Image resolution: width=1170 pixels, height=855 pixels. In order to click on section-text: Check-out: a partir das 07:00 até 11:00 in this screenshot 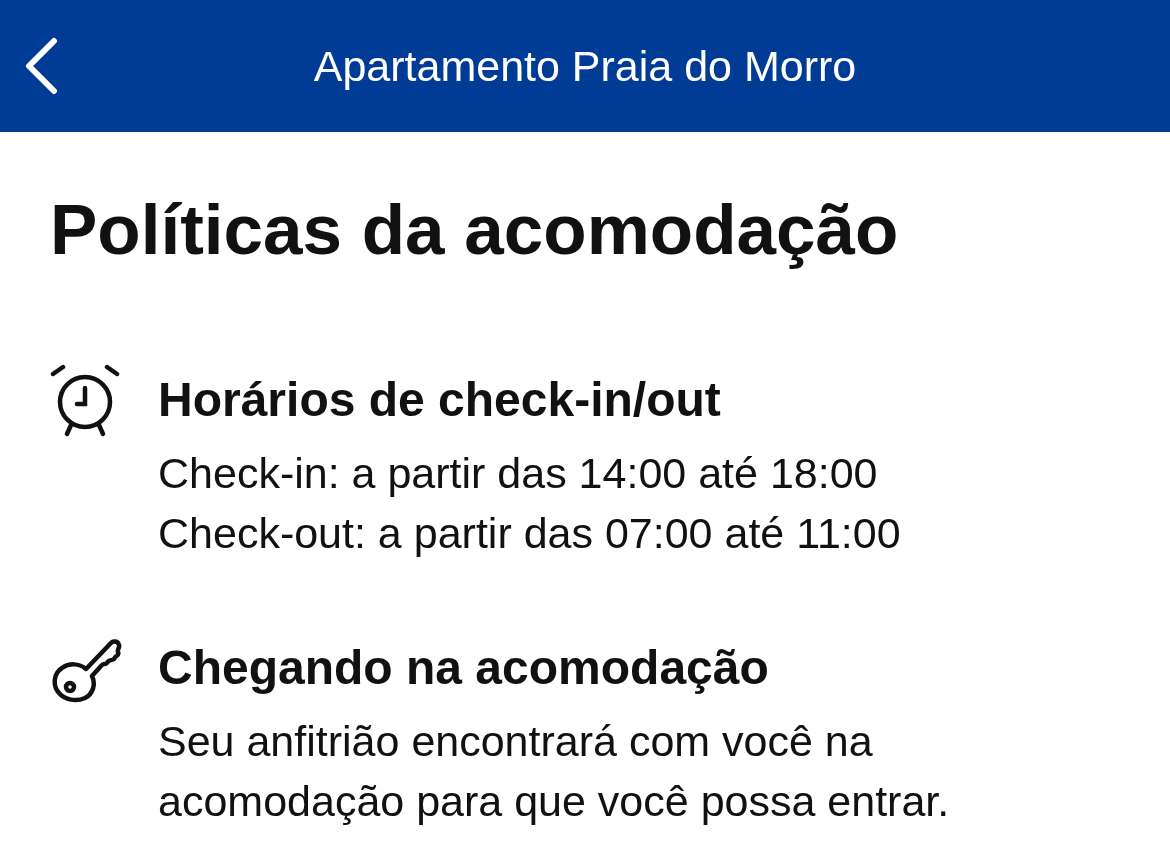, I will do `click(529, 533)`.